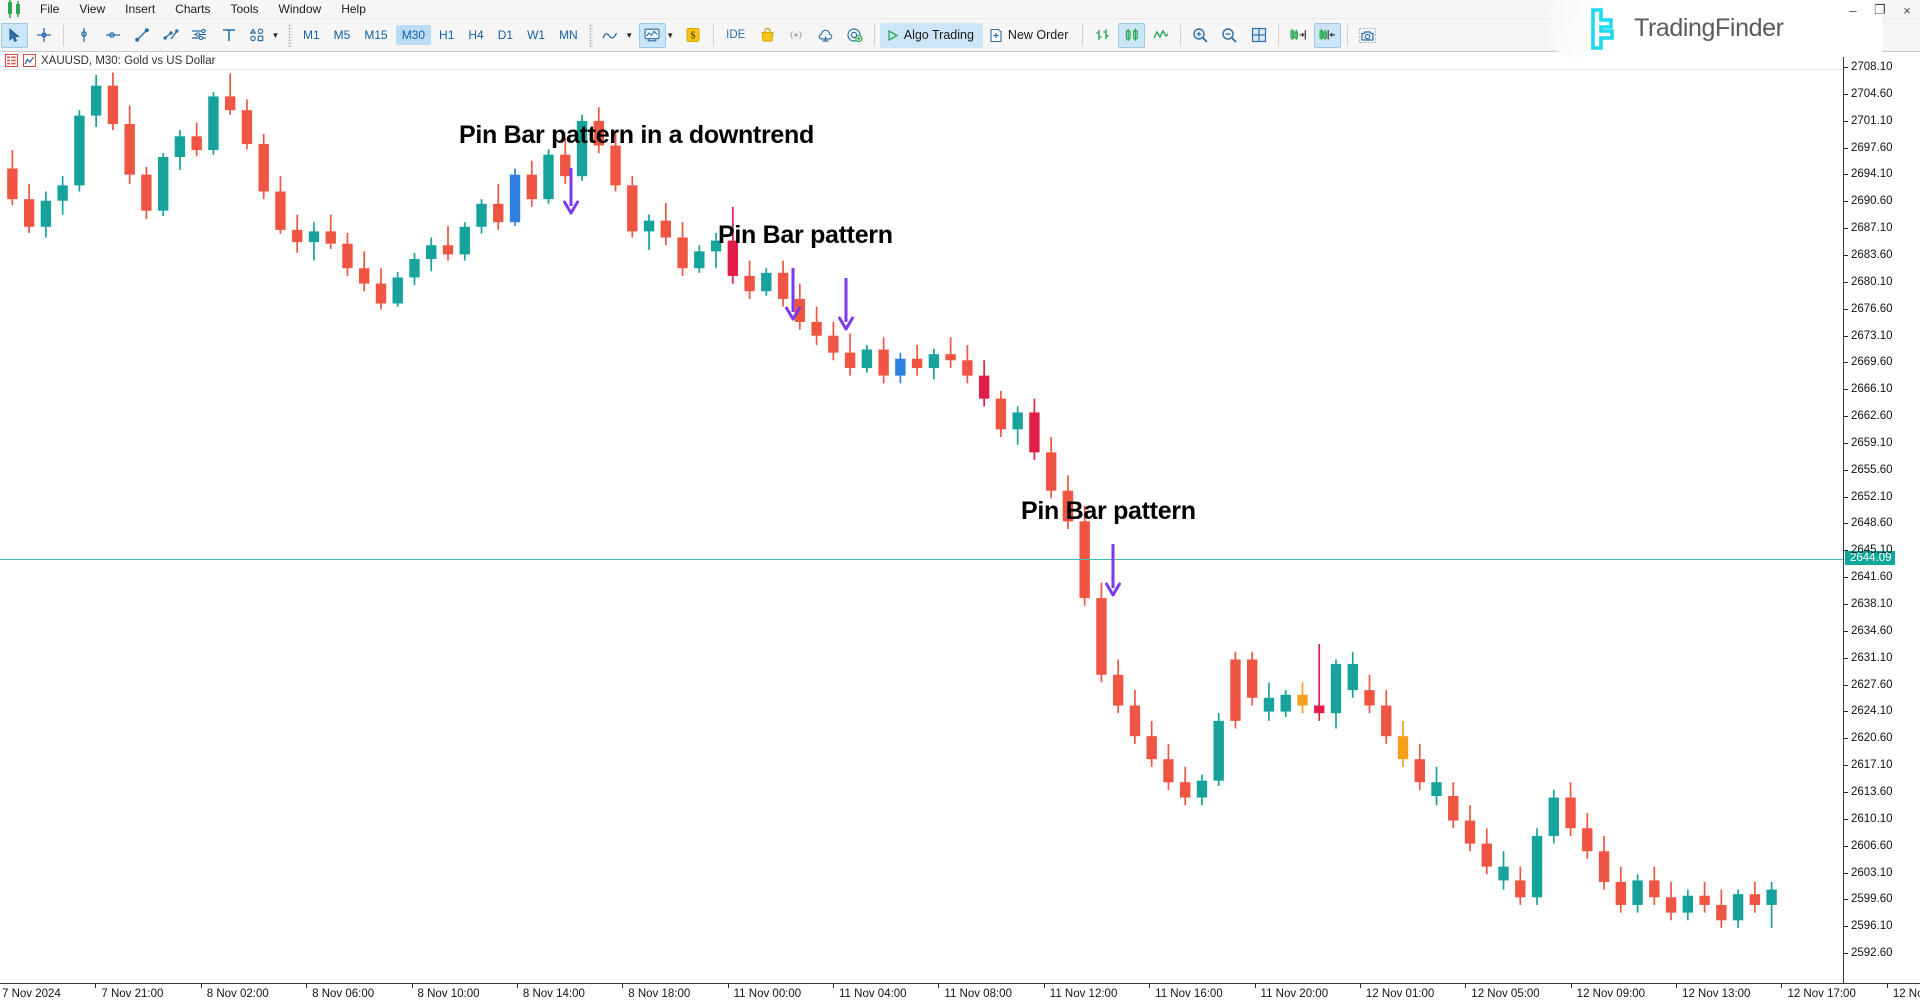 The width and height of the screenshot is (1920, 1006). What do you see at coordinates (234, 991) in the screenshot?
I see `time-tick: 8 Nov 02:00` at bounding box center [234, 991].